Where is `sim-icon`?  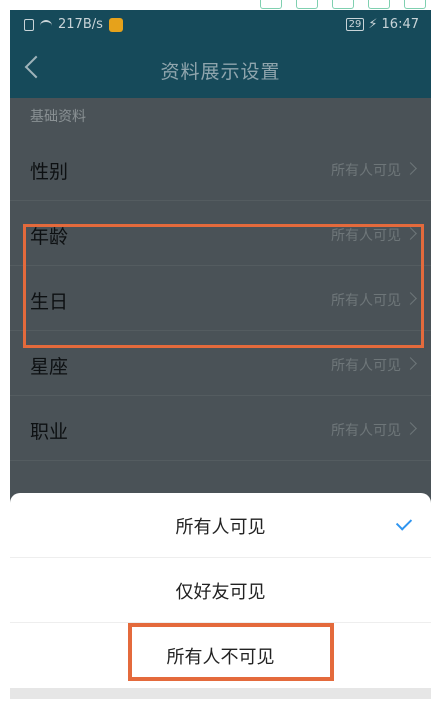
sim-icon is located at coordinates (29, 24).